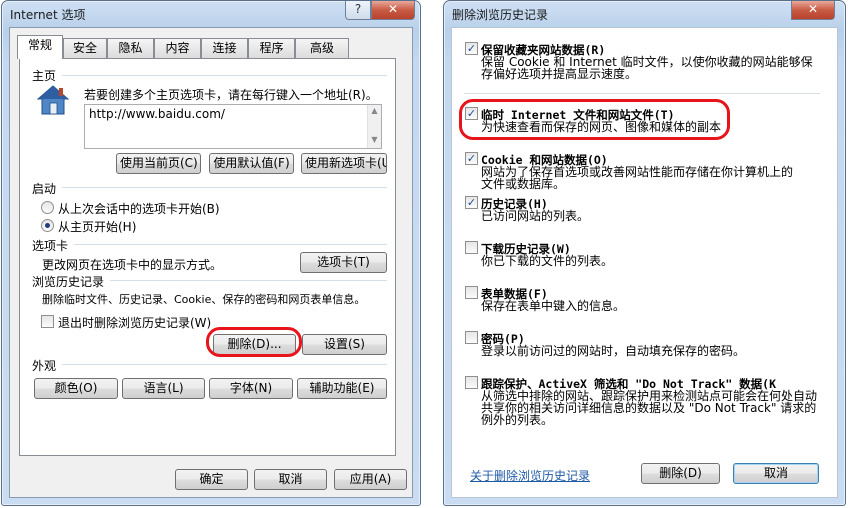 Image resolution: width=848 pixels, height=508 pixels. I want to click on delete-confirm-button: 删除(D), so click(680, 473).